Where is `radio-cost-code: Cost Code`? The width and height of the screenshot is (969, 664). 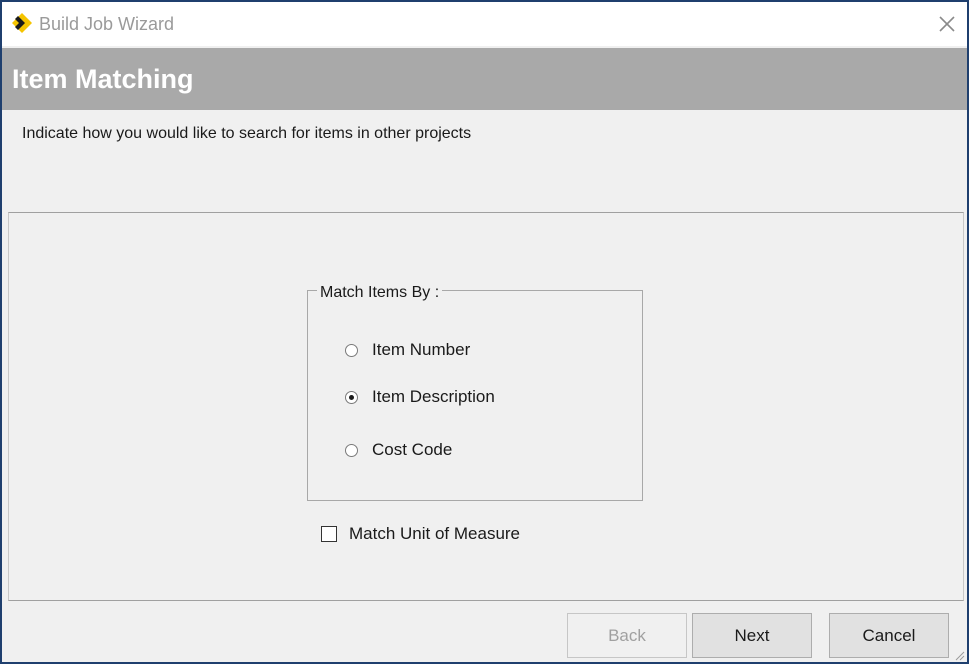 radio-cost-code: Cost Code is located at coordinates (398, 450).